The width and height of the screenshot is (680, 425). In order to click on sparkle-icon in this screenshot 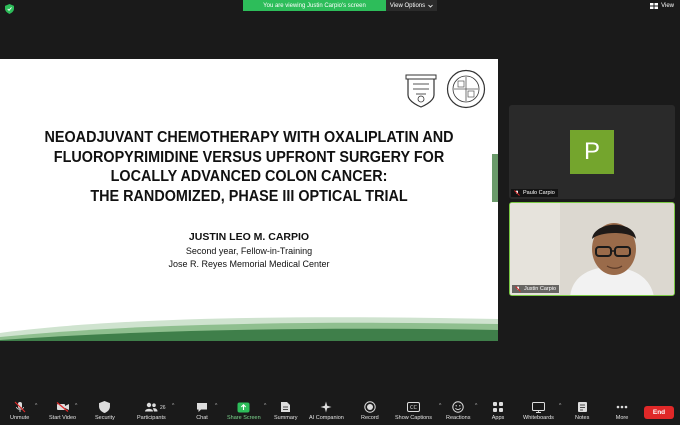, I will do `click(326, 407)`.